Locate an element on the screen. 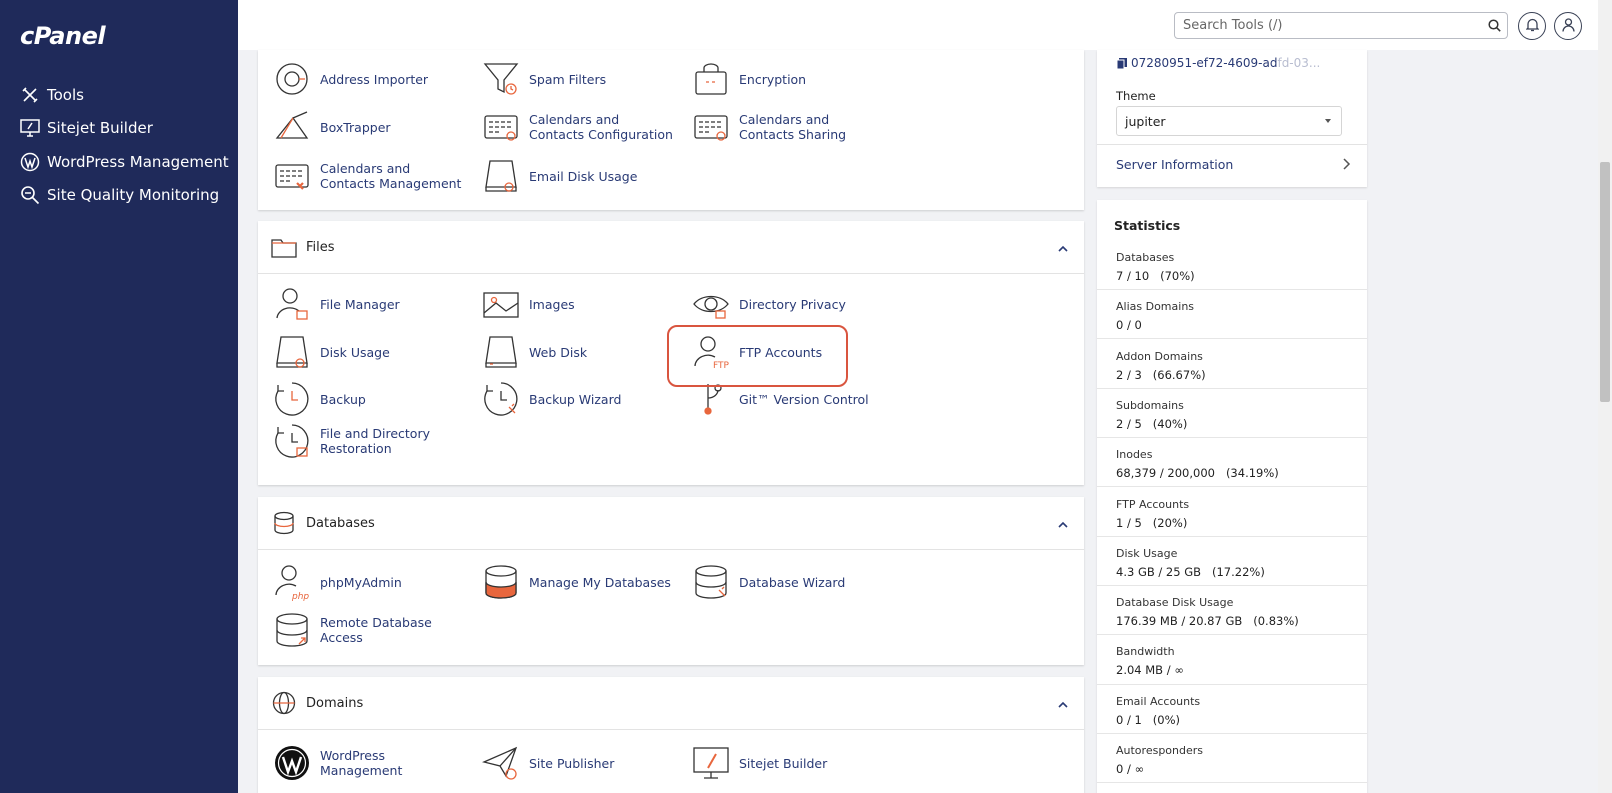 The height and width of the screenshot is (793, 1612). stat-label: Subdomains is located at coordinates (1150, 405).